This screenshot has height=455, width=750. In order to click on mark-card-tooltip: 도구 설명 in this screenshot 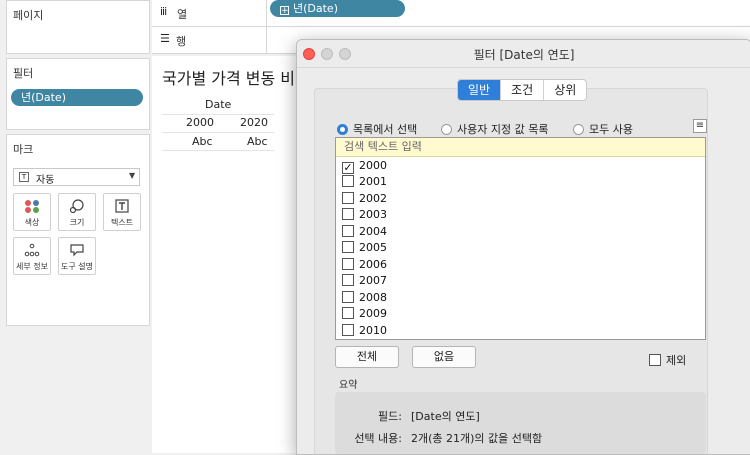, I will do `click(77, 256)`.